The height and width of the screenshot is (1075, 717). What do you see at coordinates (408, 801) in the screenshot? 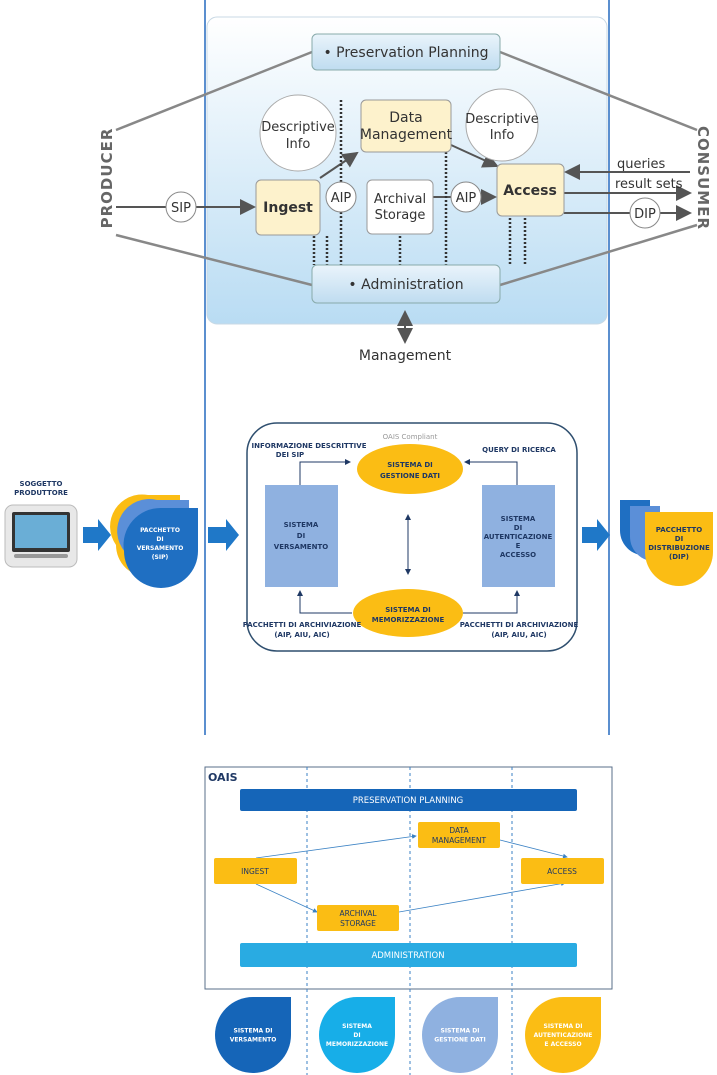
I see `preservation-planning-bar-label: PRESERVATION PLANNING` at bounding box center [408, 801].